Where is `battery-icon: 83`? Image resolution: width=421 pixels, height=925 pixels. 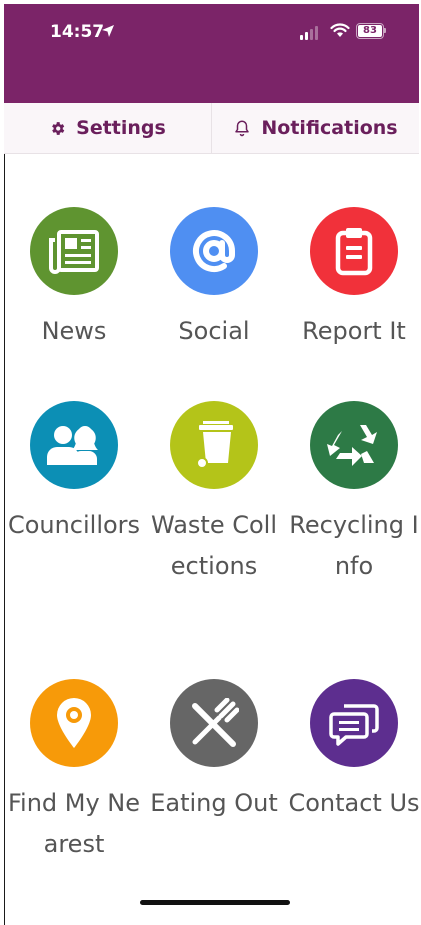
battery-icon: 83 is located at coordinates (370, 31).